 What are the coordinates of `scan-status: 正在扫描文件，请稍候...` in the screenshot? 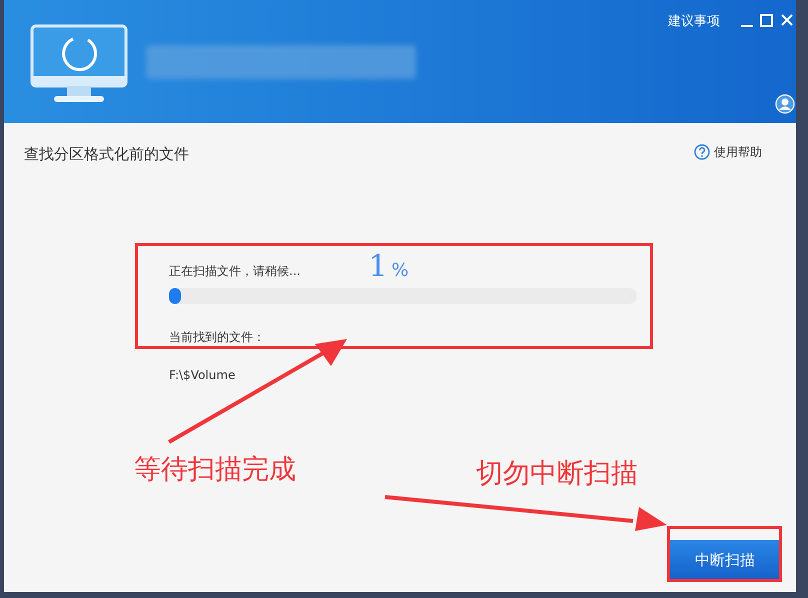 It's located at (234, 271).